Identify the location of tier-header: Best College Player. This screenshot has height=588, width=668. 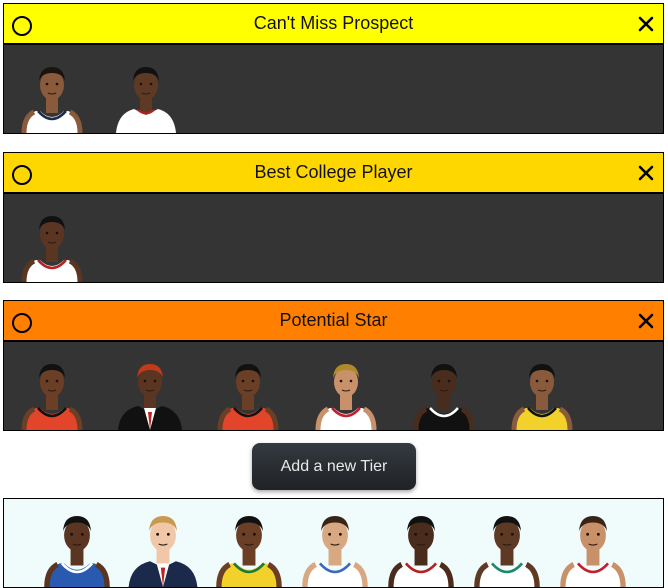
(333, 173).